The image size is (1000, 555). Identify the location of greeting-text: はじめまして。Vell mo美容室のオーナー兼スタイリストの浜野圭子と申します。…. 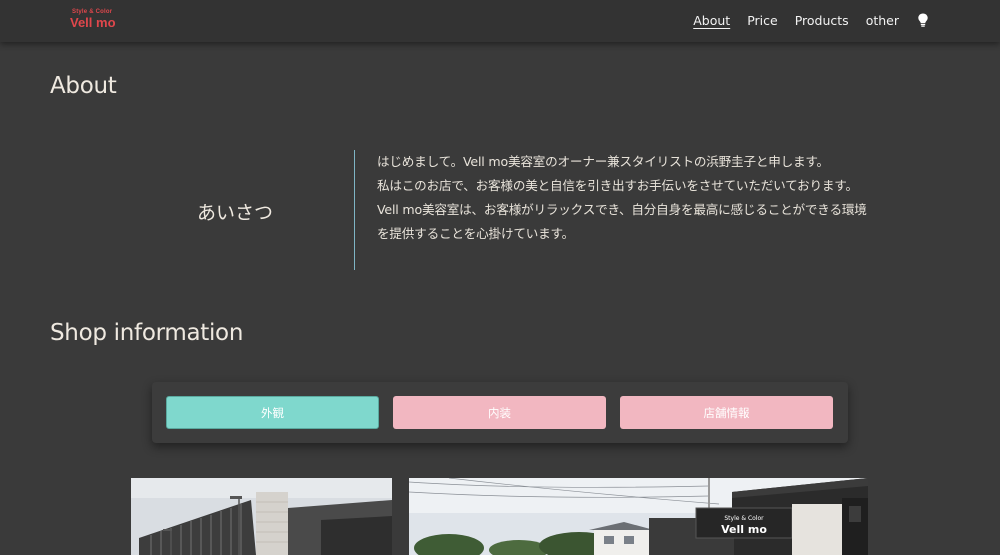
(622, 198).